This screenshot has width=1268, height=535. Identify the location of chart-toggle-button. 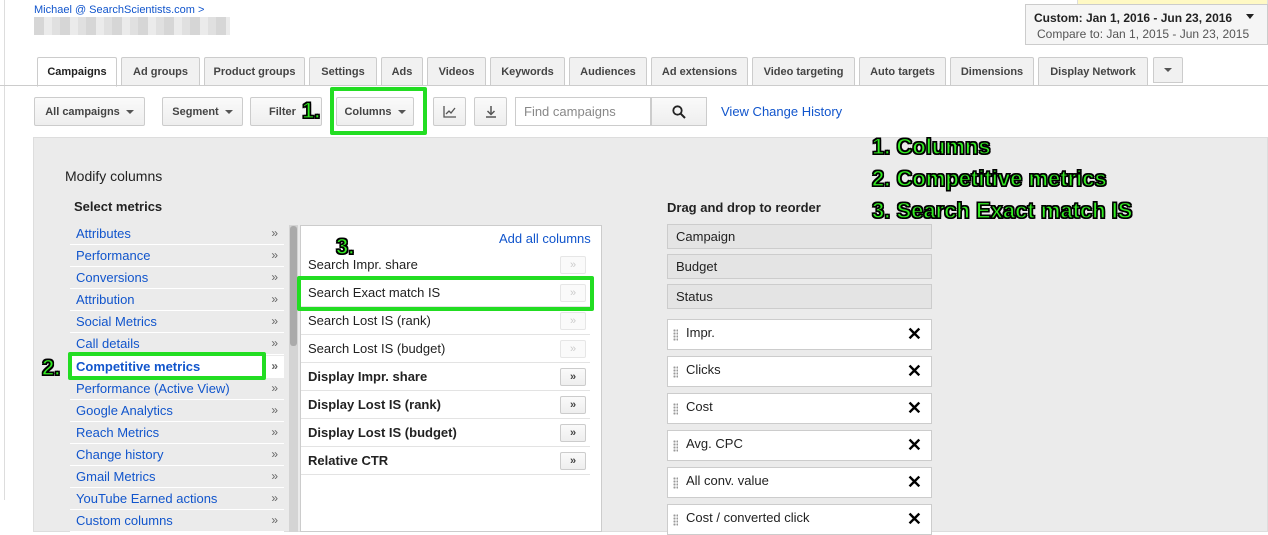
(449, 111).